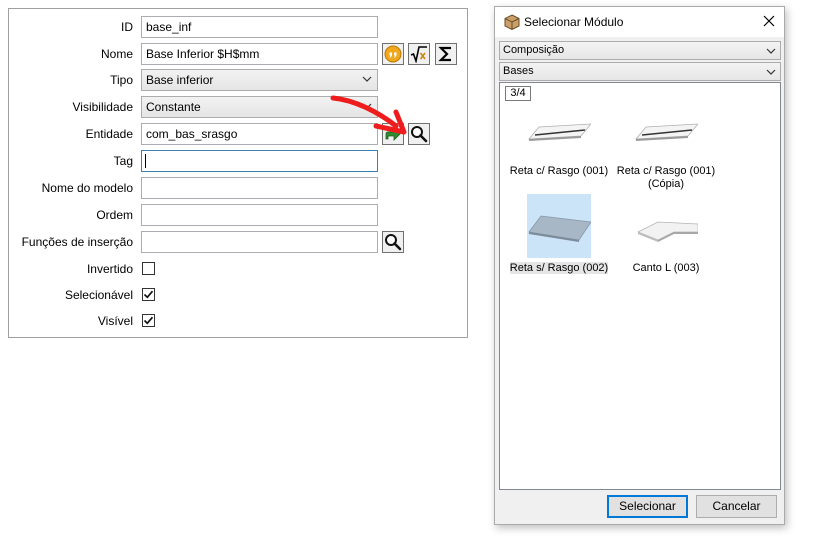 This screenshot has height=549, width=815. What do you see at coordinates (98, 295) in the screenshot?
I see `selecionavel-label: Selecionável` at bounding box center [98, 295].